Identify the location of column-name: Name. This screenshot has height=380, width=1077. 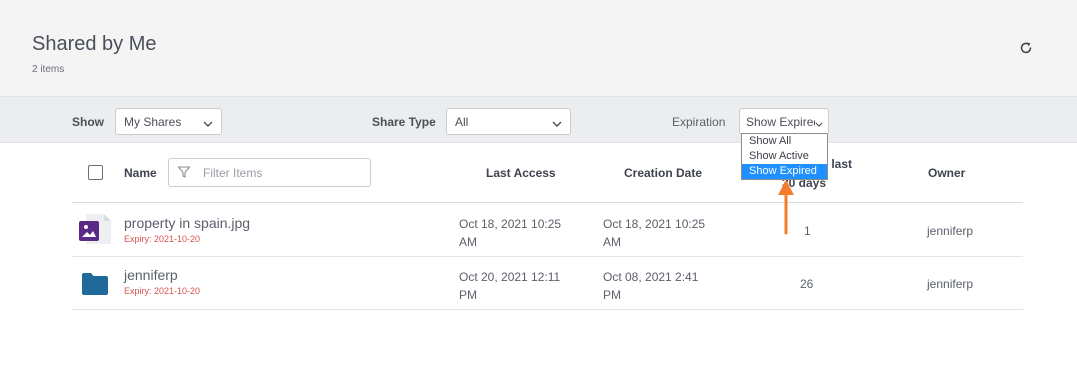
(140, 173).